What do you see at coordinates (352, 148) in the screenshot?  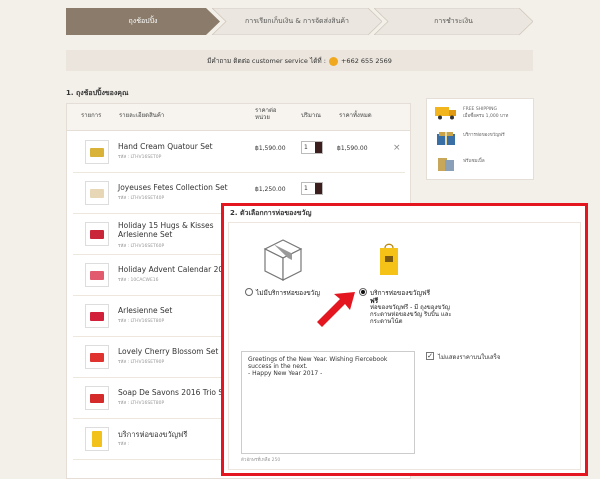 I see `line-total: ฿1,590.00` at bounding box center [352, 148].